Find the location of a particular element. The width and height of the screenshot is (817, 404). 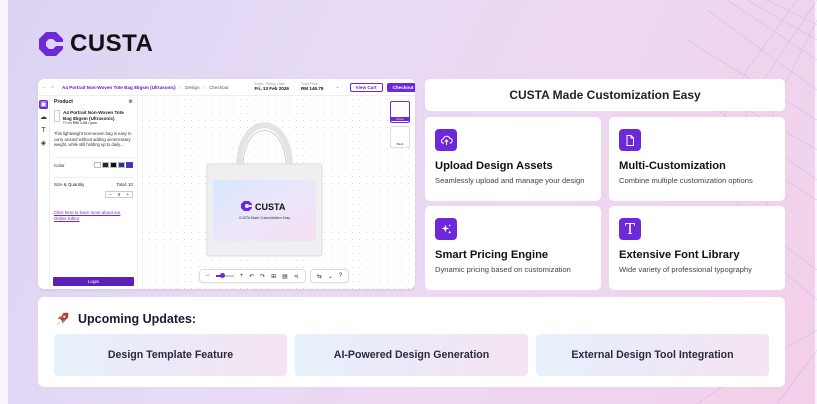

rocket-icon is located at coordinates (62, 318).